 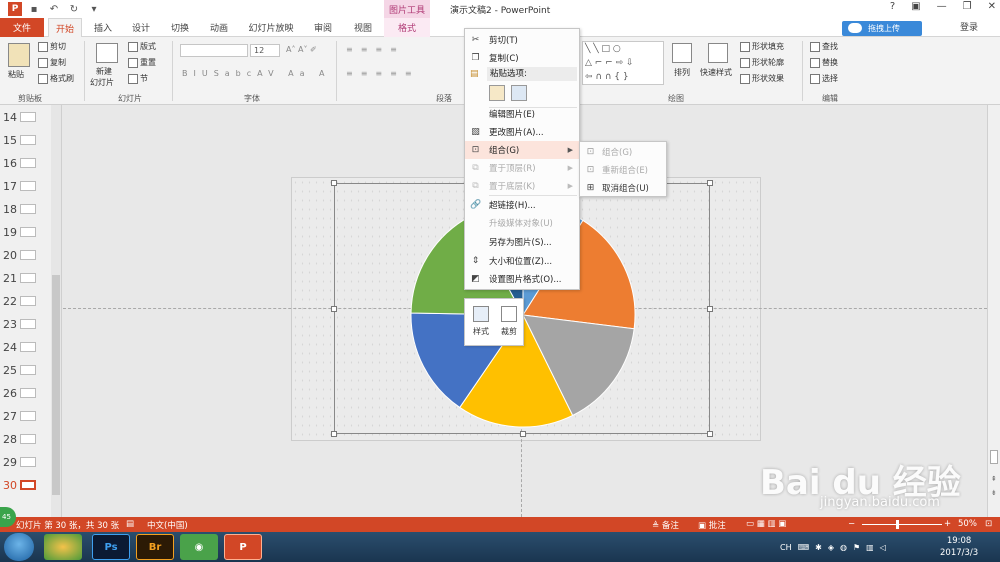 What do you see at coordinates (74, 9) in the screenshot?
I see `redo-icon: ↻` at bounding box center [74, 9].